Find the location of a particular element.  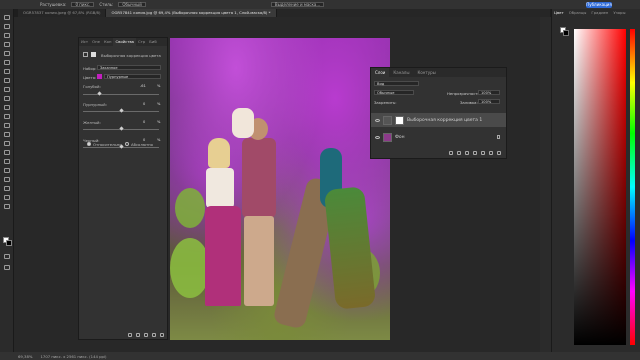

yellow-slider-value: 0 is located at coordinates (144, 122).